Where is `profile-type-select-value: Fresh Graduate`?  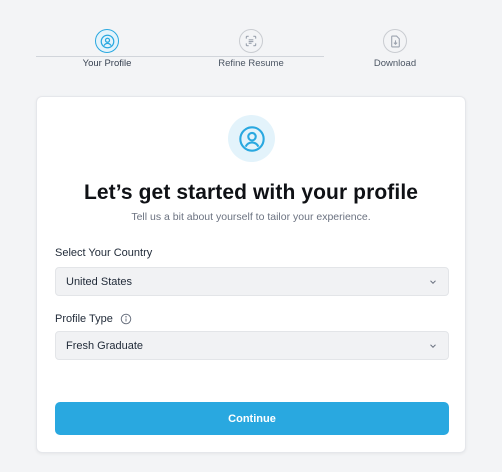 profile-type-select-value: Fresh Graduate is located at coordinates (105, 345).